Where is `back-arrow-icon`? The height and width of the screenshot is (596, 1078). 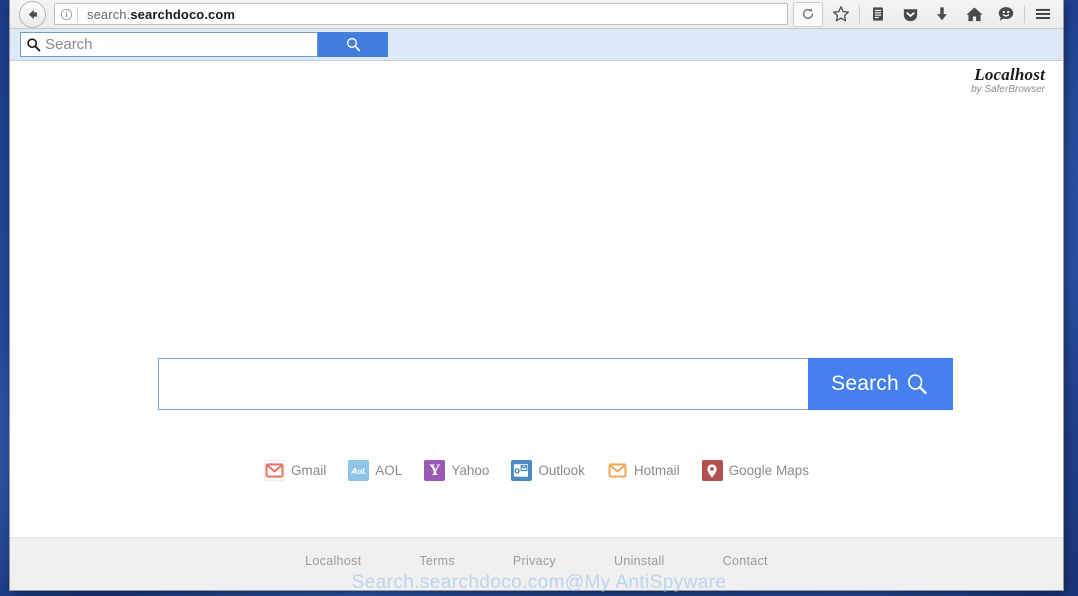
back-arrow-icon is located at coordinates (32, 14).